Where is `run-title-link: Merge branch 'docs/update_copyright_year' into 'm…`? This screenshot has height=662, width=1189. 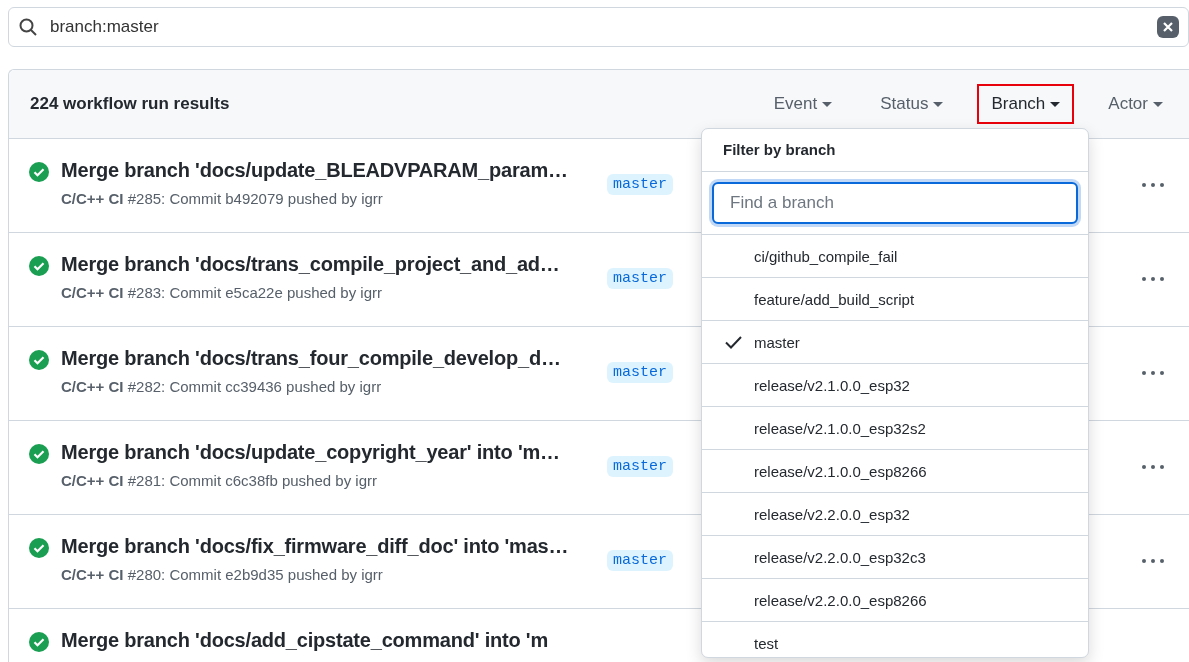 run-title-link: Merge branch 'docs/update_copyright_year' into 'm… is located at coordinates (331, 452).